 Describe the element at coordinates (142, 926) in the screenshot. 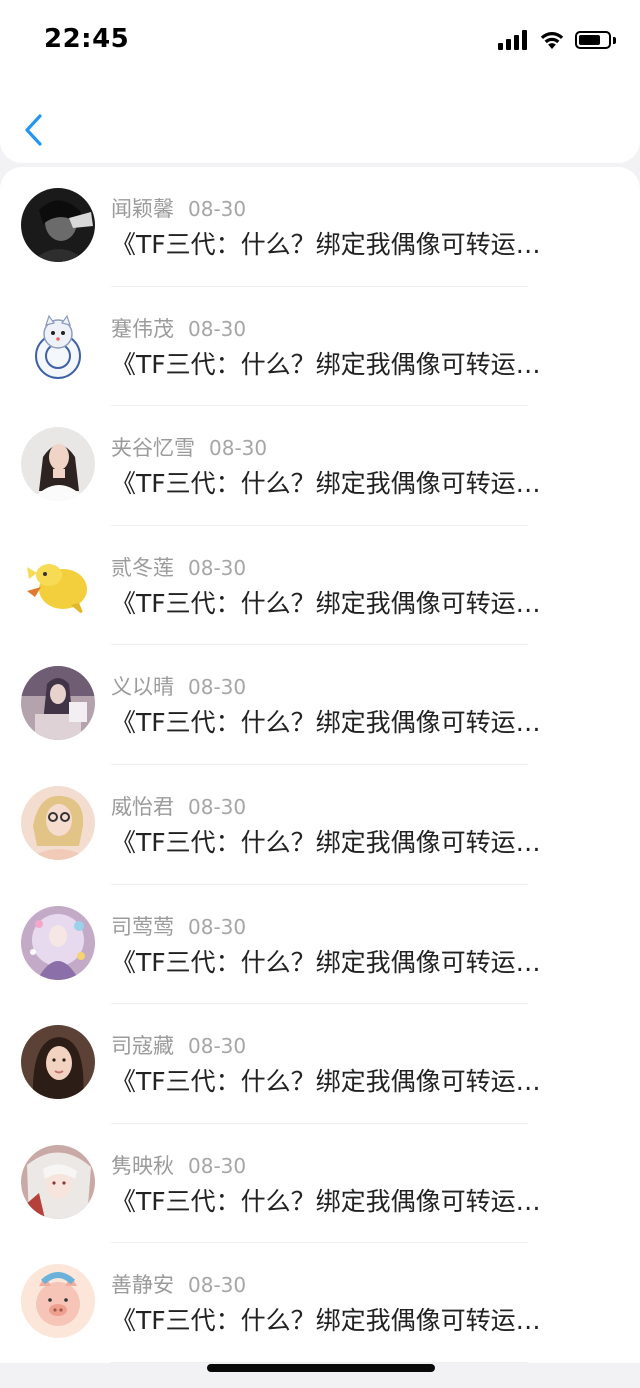

I see `sender-name: 司莺莺` at that location.